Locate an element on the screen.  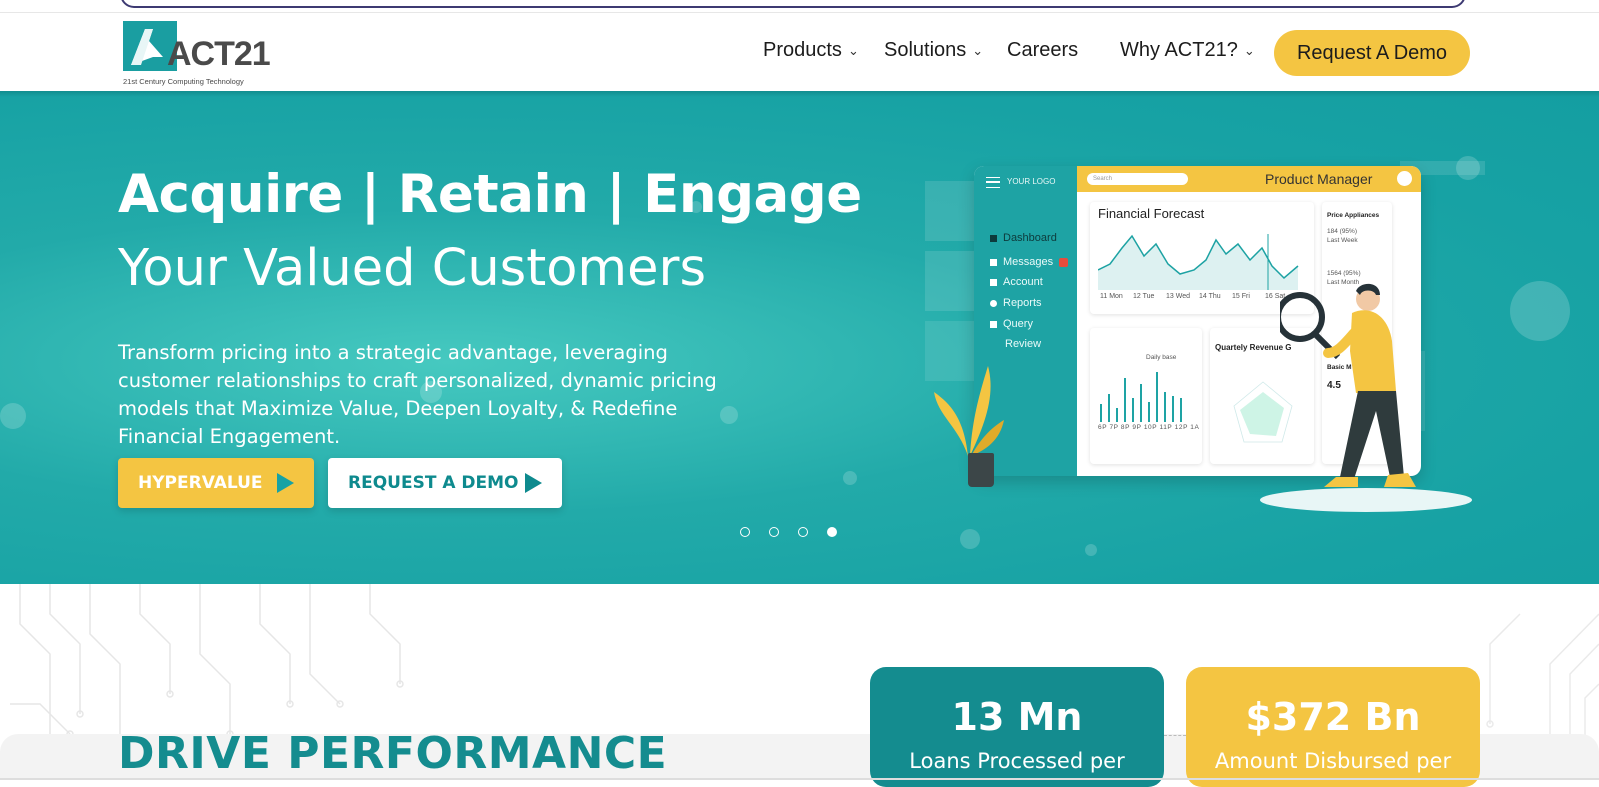
user-icon is located at coordinates (993, 282).